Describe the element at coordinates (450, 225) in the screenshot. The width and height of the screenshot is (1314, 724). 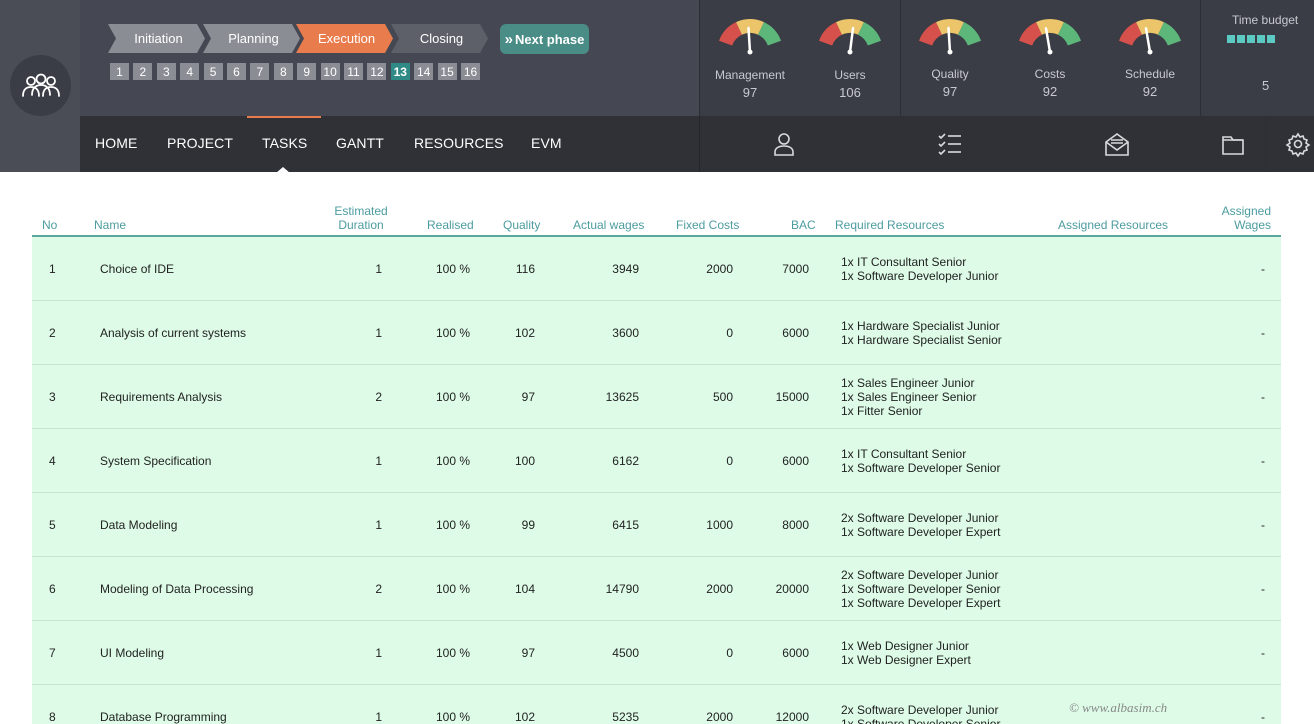
I see `col-realised: Realised` at that location.